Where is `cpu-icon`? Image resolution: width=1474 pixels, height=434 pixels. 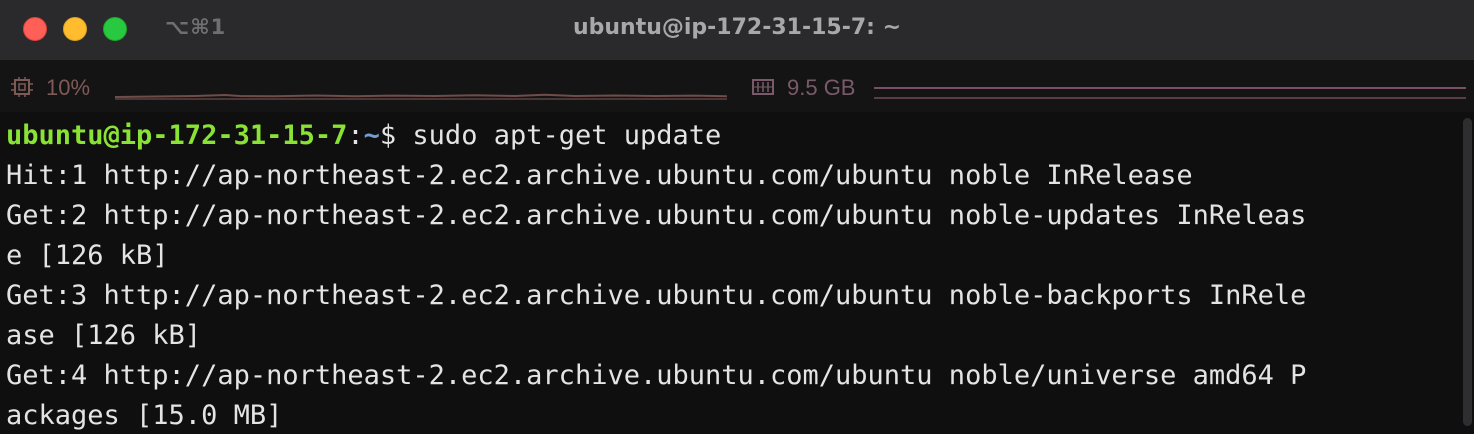
cpu-icon is located at coordinates (22, 87).